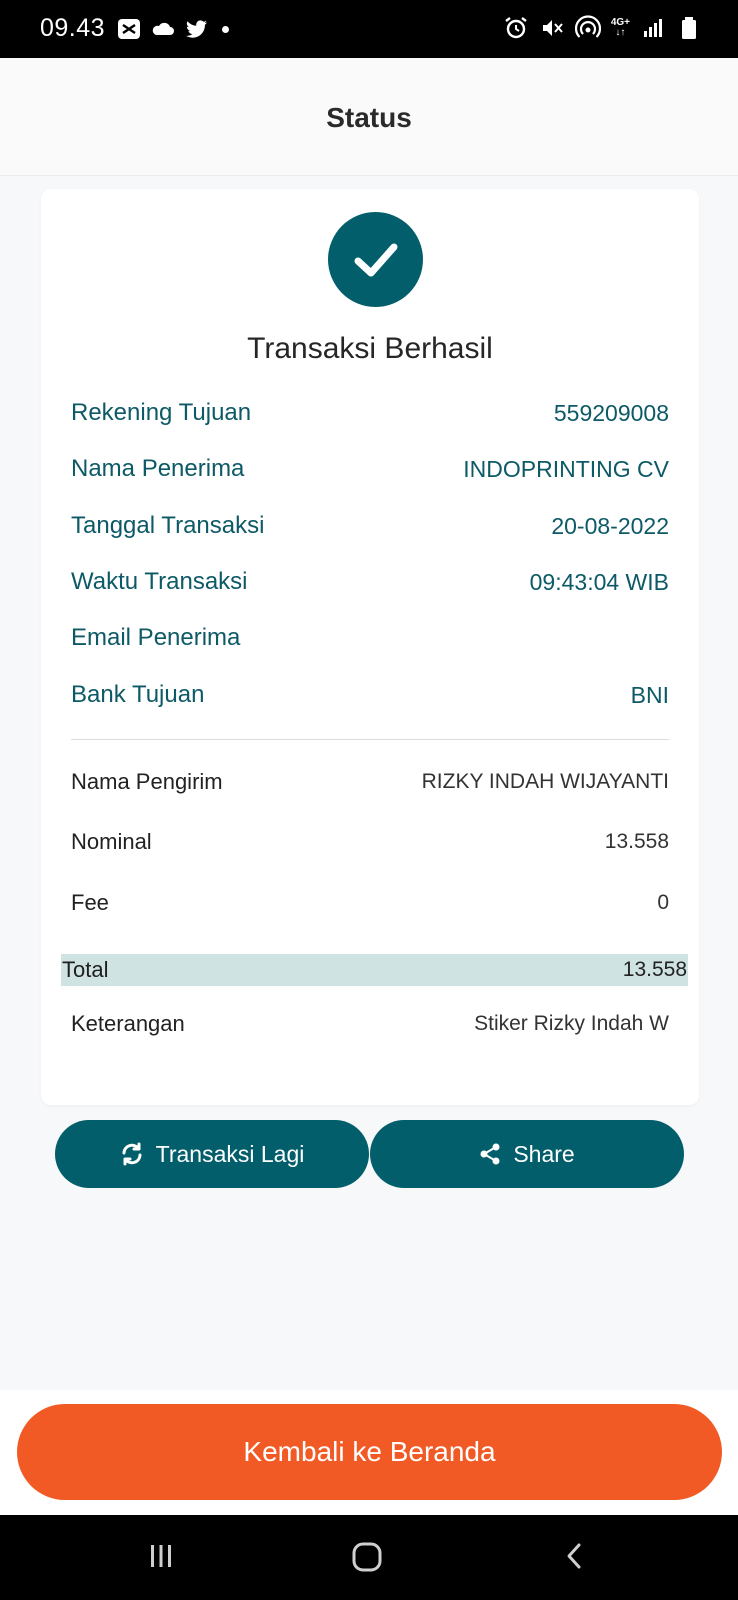  Describe the element at coordinates (128, 1023) in the screenshot. I see `row-label: Keterangan` at that location.